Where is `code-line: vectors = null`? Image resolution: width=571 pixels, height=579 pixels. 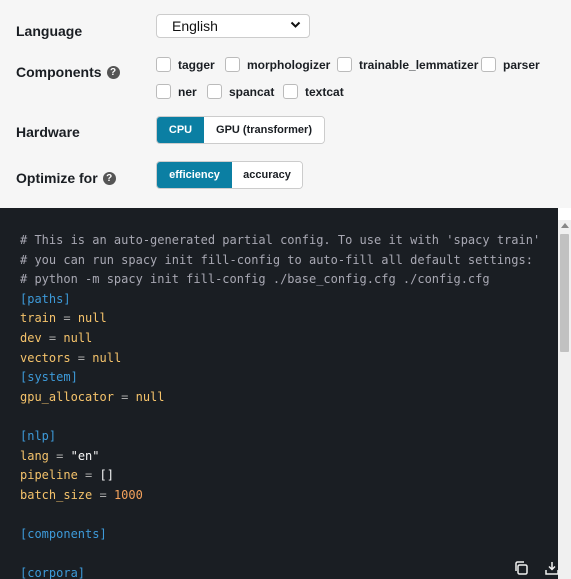
code-line: vectors = null is located at coordinates (280, 359).